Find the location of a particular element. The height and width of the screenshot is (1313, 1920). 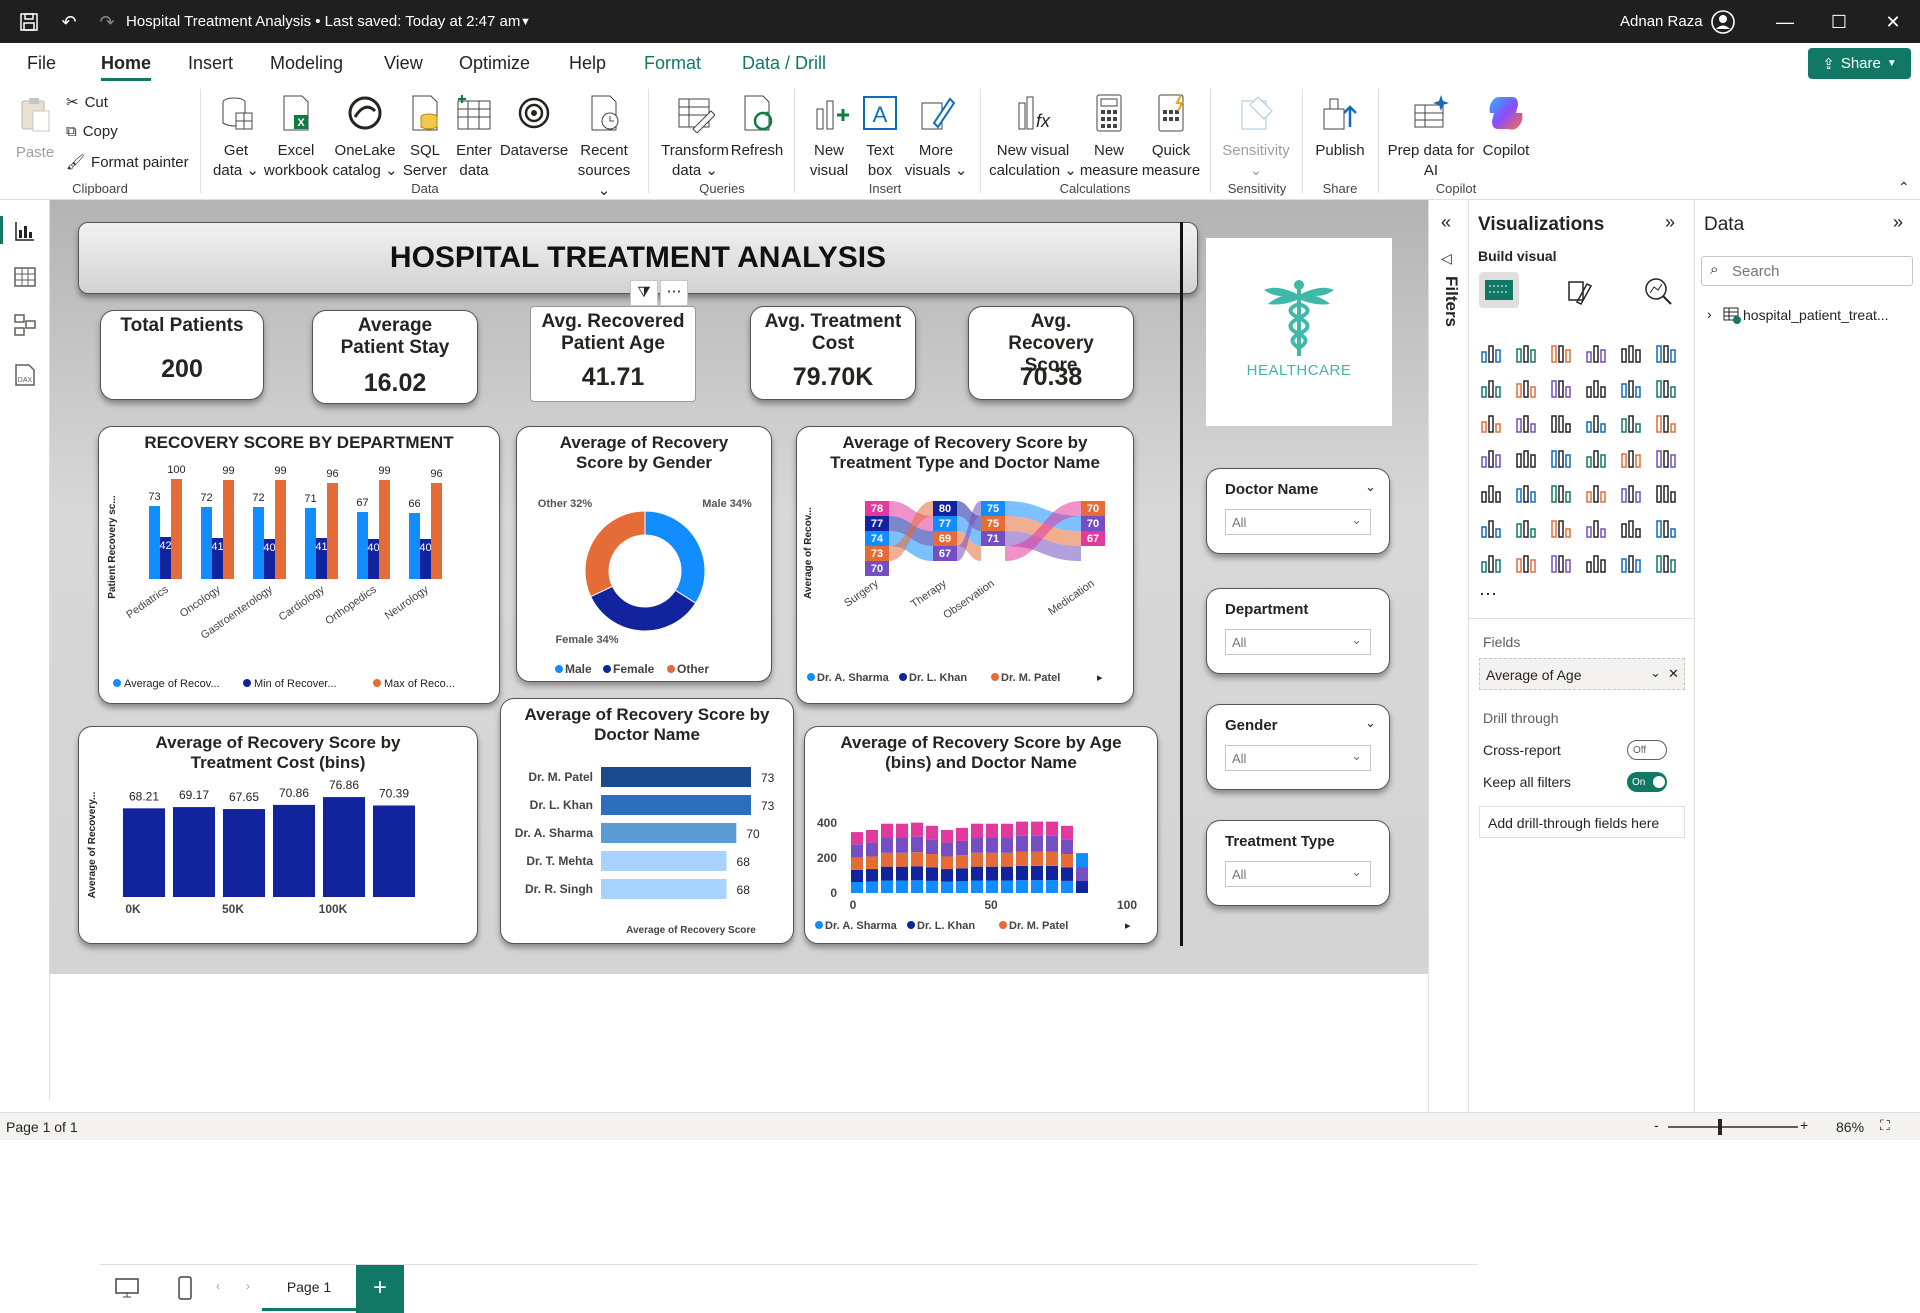

recent-sources-button: Recent sources ⌄ is located at coordinates (604, 147).